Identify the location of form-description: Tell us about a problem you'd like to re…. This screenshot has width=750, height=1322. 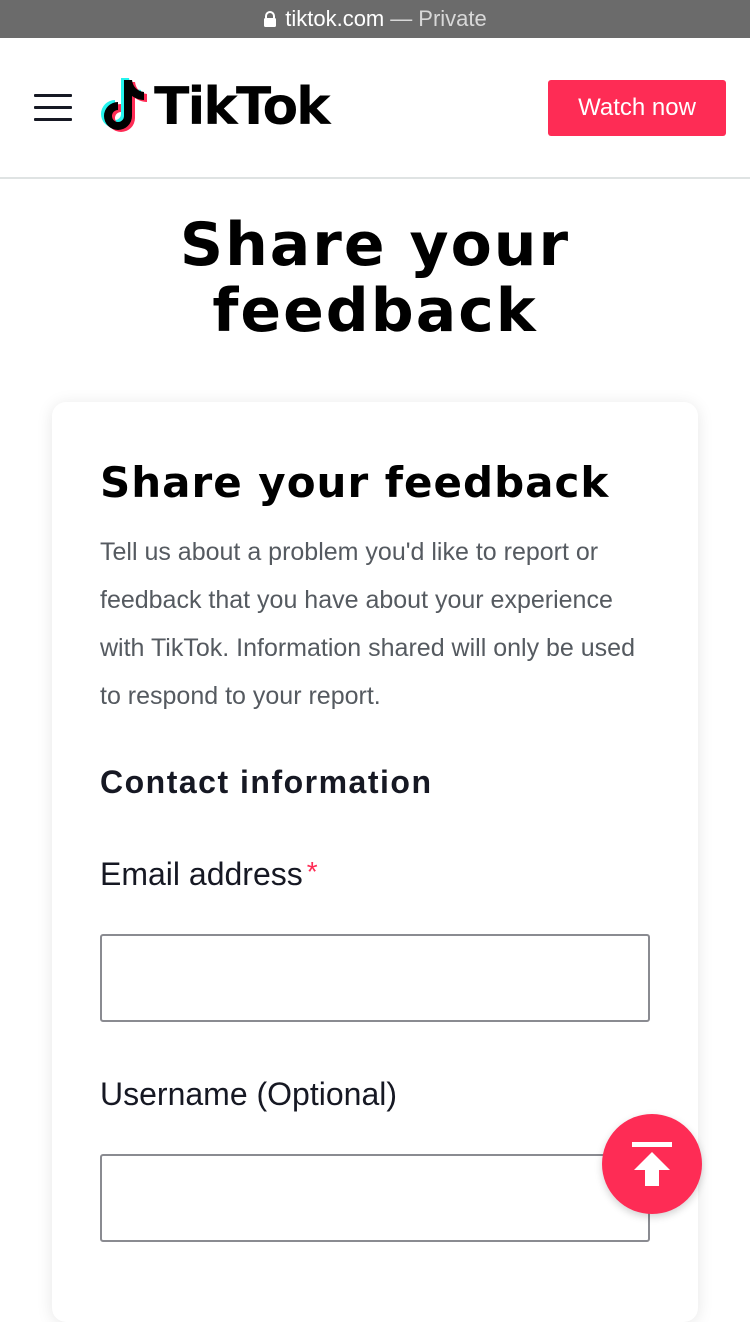
(367, 624).